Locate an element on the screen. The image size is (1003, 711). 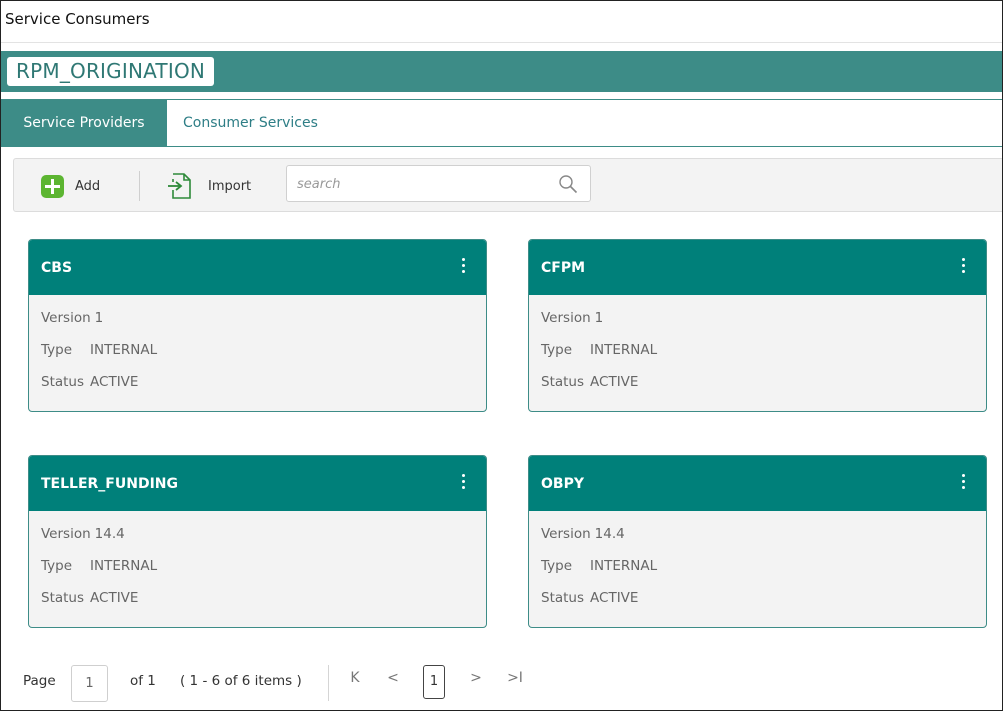
card-title: TELLER_FUNDING is located at coordinates (109, 484).